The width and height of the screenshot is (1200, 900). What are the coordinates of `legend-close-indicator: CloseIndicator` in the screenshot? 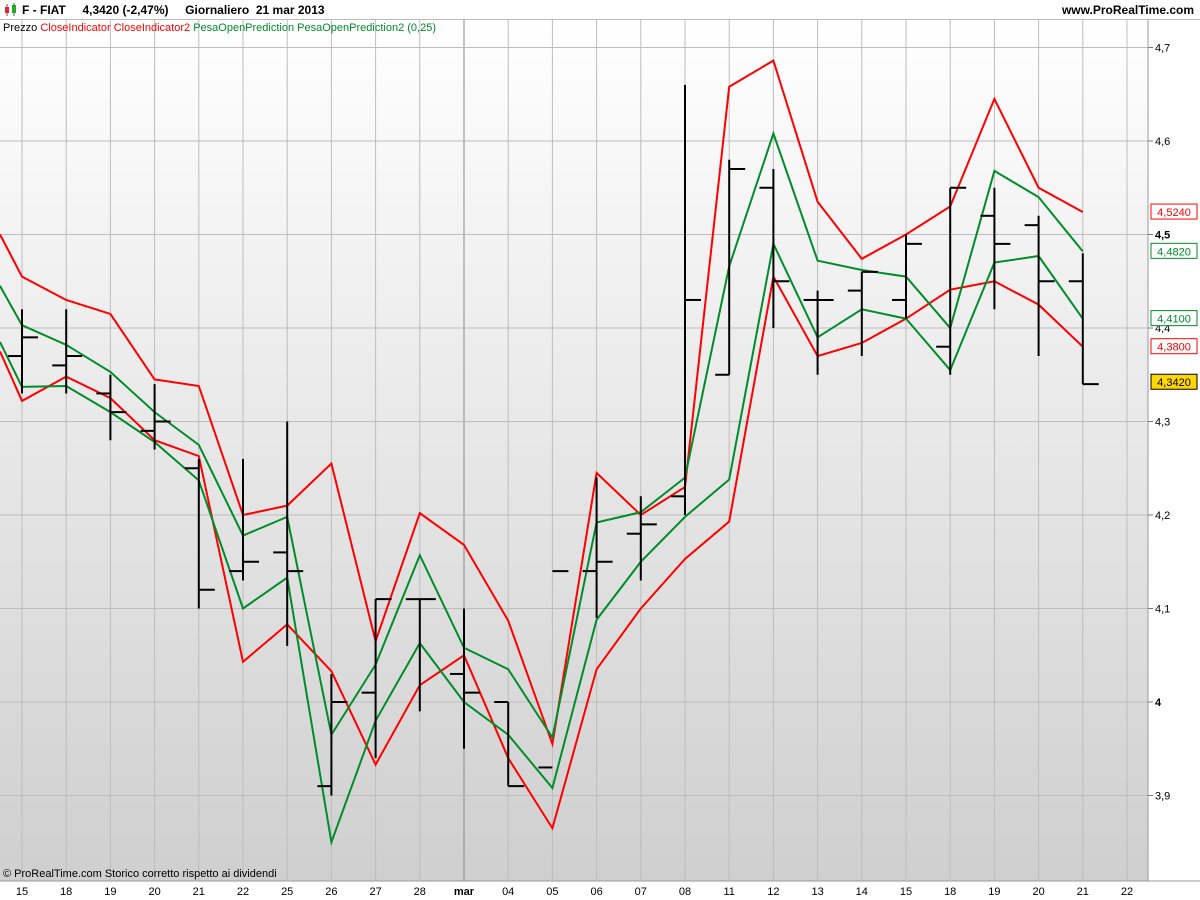 It's located at (75, 28).